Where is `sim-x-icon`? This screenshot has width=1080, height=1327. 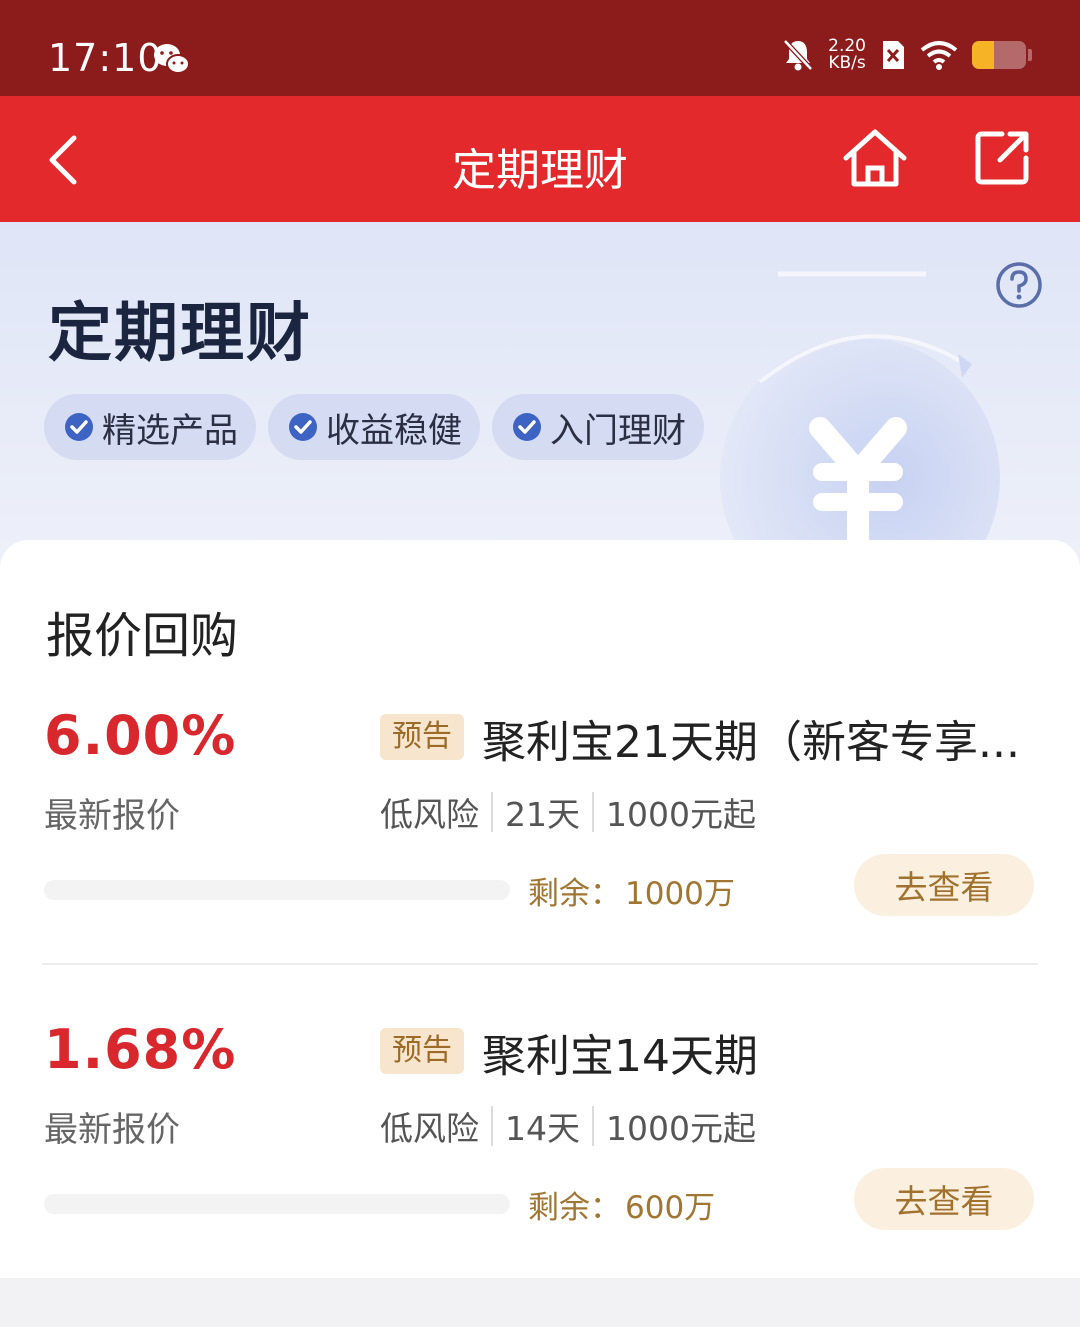
sim-x-icon is located at coordinates (893, 55).